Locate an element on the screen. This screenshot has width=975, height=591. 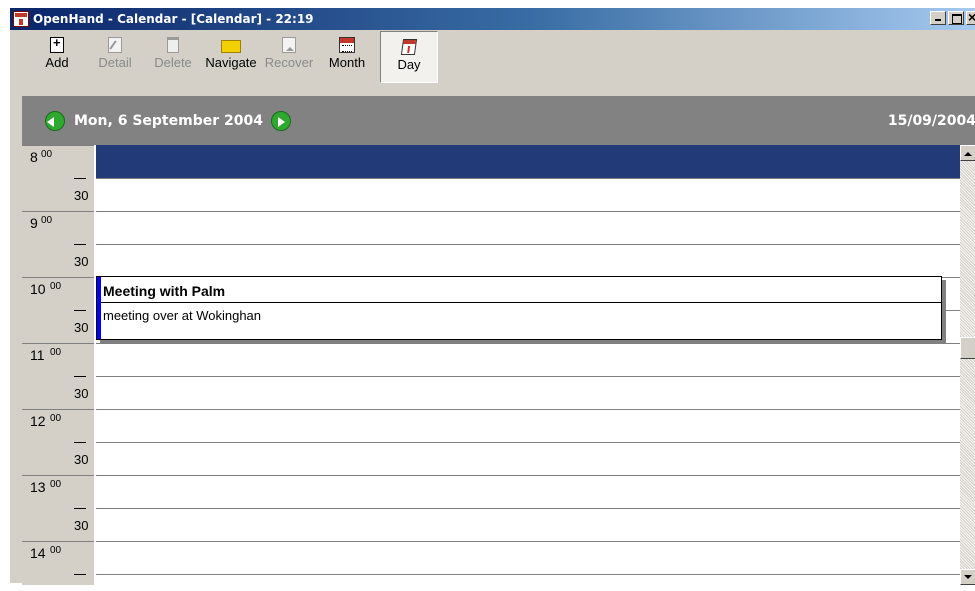
delete-button: Delete is located at coordinates (173, 57).